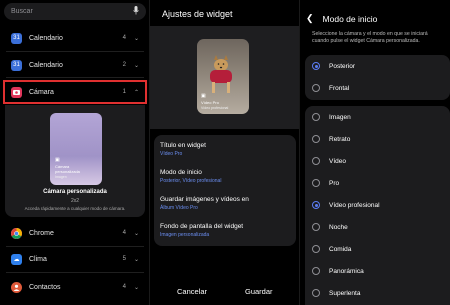 This screenshot has width=450, height=305. What do you see at coordinates (41, 233) in the screenshot?
I see `app-name: Chrome` at bounding box center [41, 233].